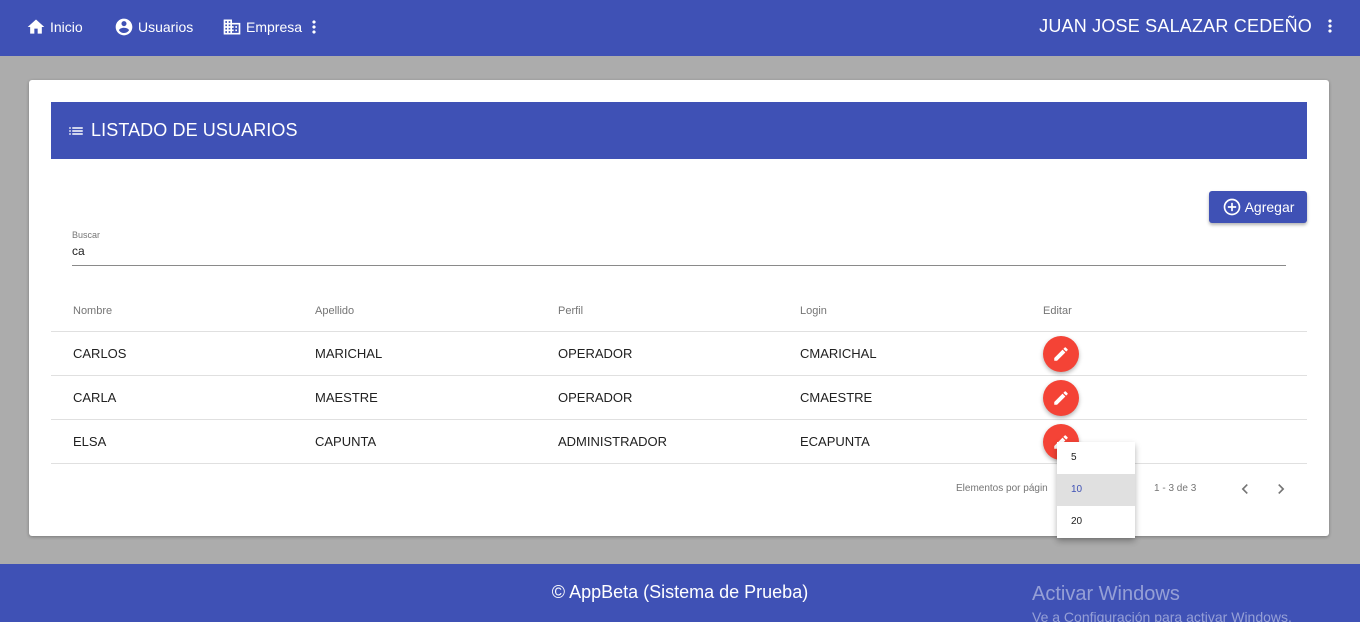 The image size is (1360, 622). What do you see at coordinates (166, 27) in the screenshot?
I see `nav-usuarios-label: Usuarios` at bounding box center [166, 27].